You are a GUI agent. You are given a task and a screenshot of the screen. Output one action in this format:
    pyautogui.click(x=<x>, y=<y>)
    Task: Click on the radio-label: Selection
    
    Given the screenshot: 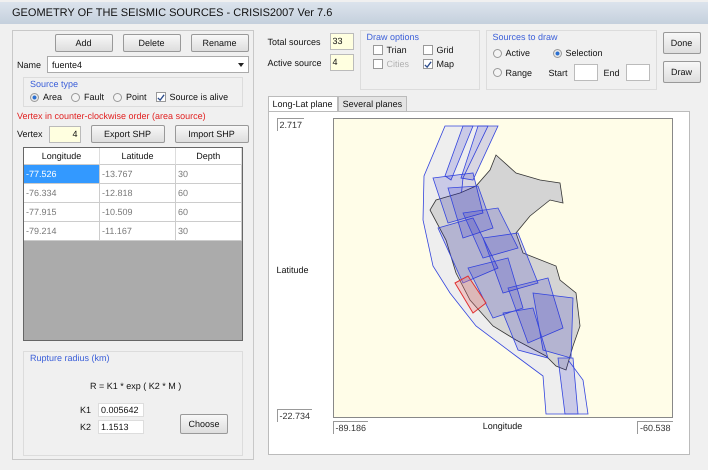 What is the action you would take?
    pyautogui.click(x=584, y=53)
    